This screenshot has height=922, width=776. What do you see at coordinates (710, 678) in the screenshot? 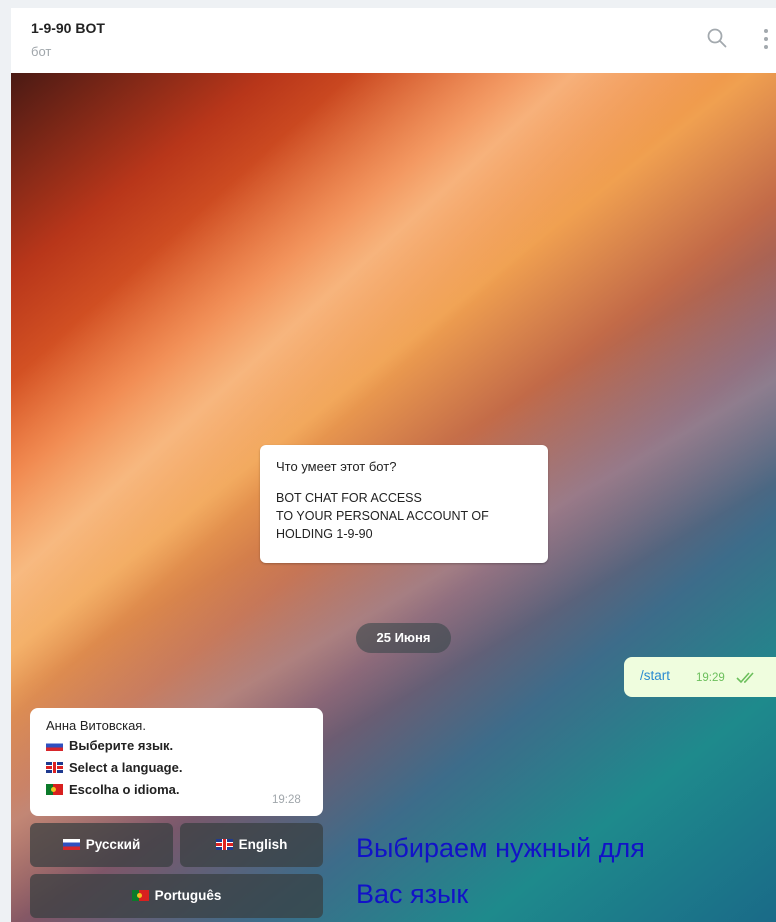
I see `message-time: 19:29` at bounding box center [710, 678].